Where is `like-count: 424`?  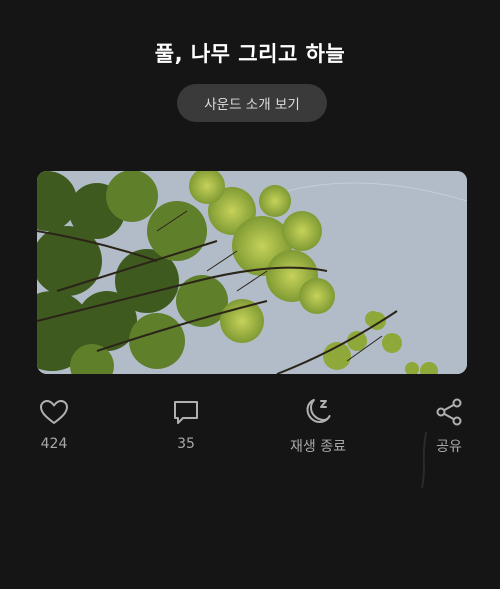
like-count: 424 is located at coordinates (54, 444).